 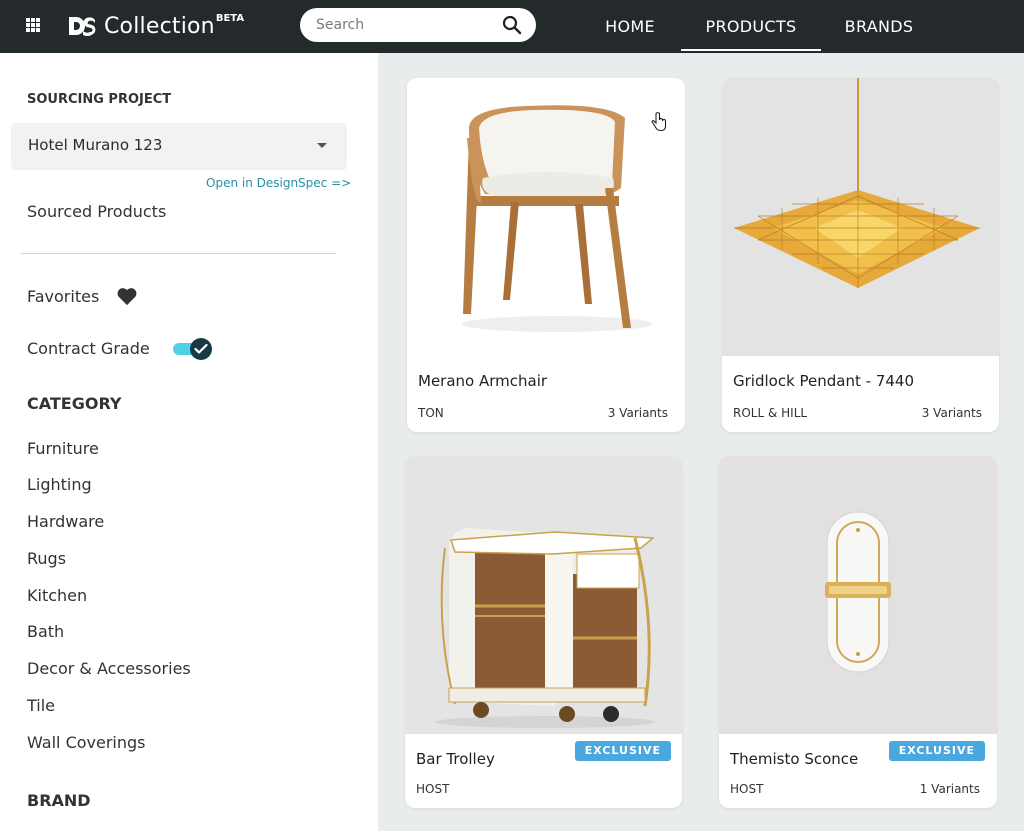 I want to click on product-card: Merano Armchair TON 3 Variants, so click(x=546, y=255).